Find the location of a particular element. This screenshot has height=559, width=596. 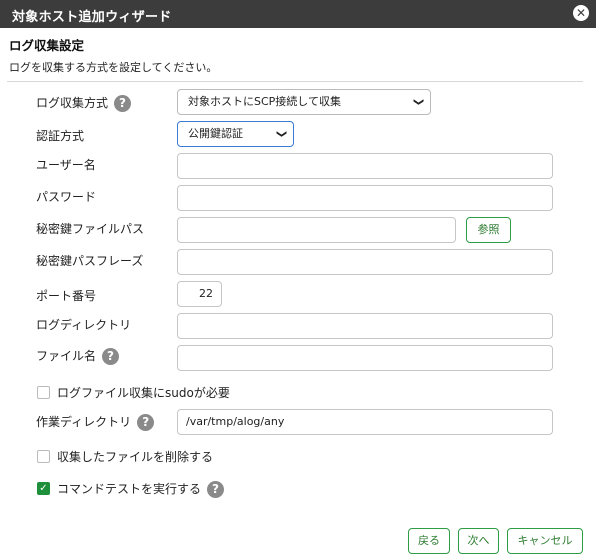

auth-method-select: 公開鍵認証 ❯ is located at coordinates (235, 134).